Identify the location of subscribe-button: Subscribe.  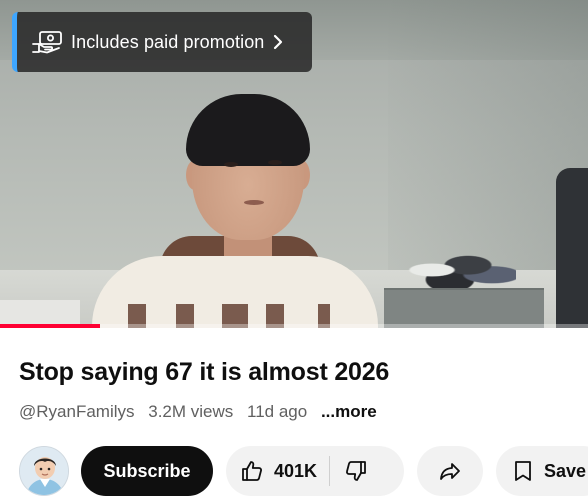
(147, 471).